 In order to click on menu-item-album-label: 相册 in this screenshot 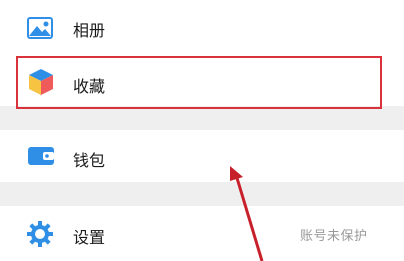, I will do `click(89, 30)`.